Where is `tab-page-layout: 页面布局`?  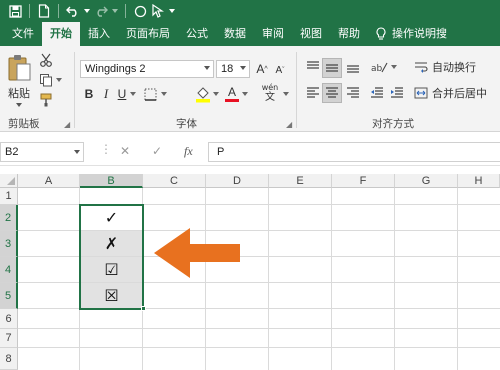
tab-page-layout: 页面布局 is located at coordinates (148, 34).